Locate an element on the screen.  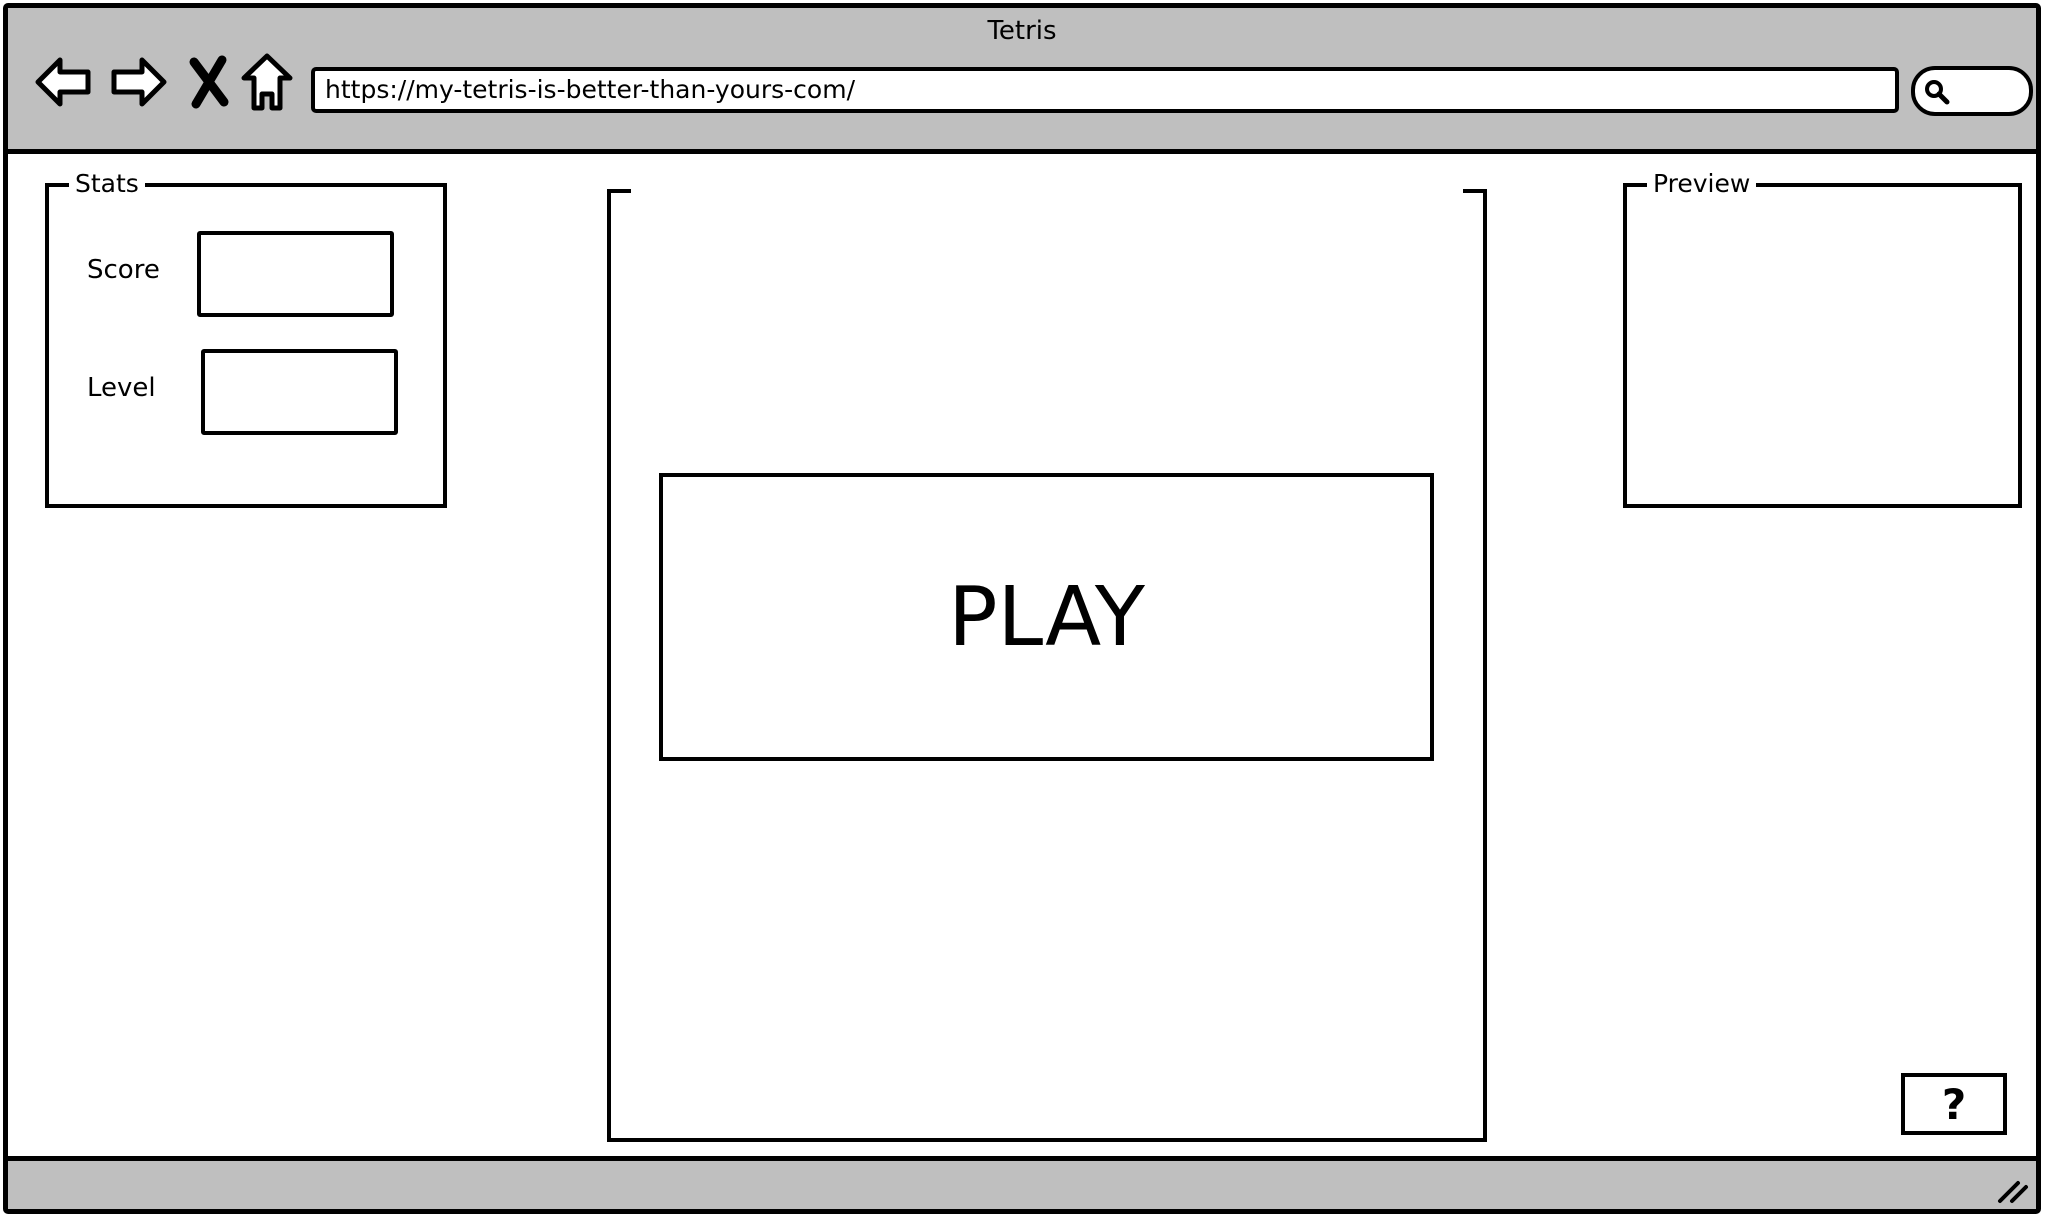
play-button: PLAY is located at coordinates (1046, 617).